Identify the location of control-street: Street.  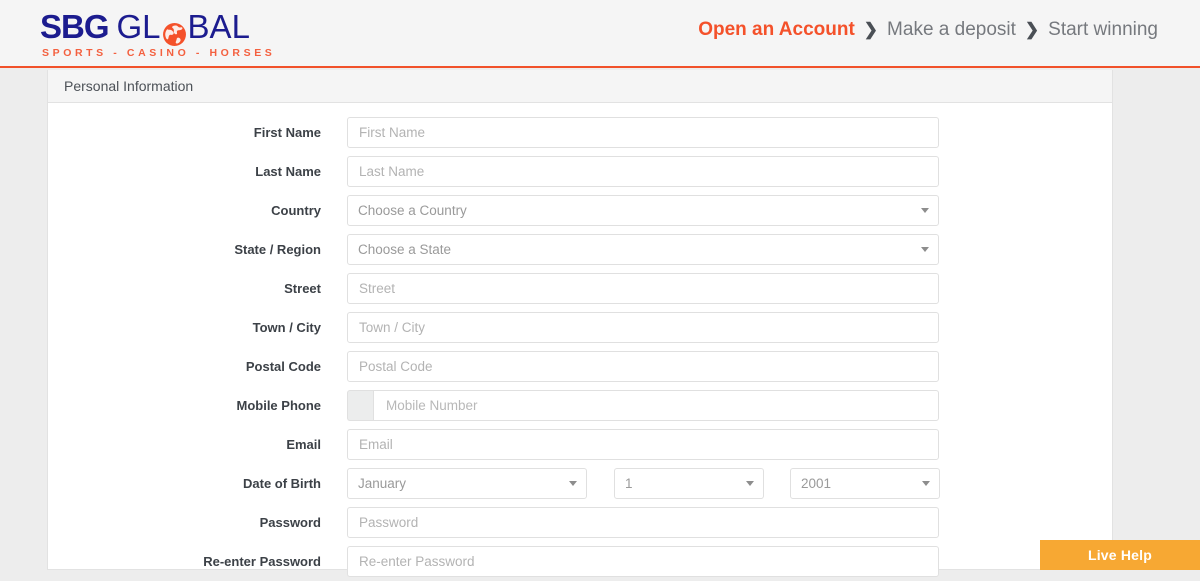
(643, 288).